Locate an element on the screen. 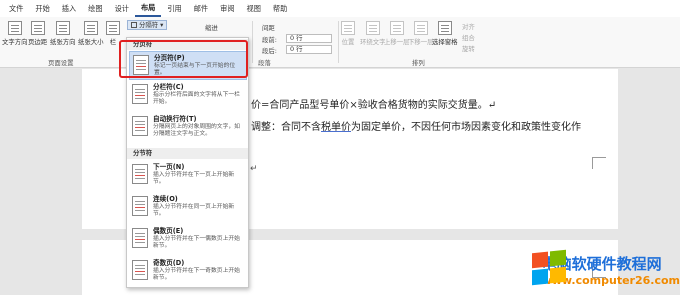  spacing-before-input: 0 行 is located at coordinates (309, 38).